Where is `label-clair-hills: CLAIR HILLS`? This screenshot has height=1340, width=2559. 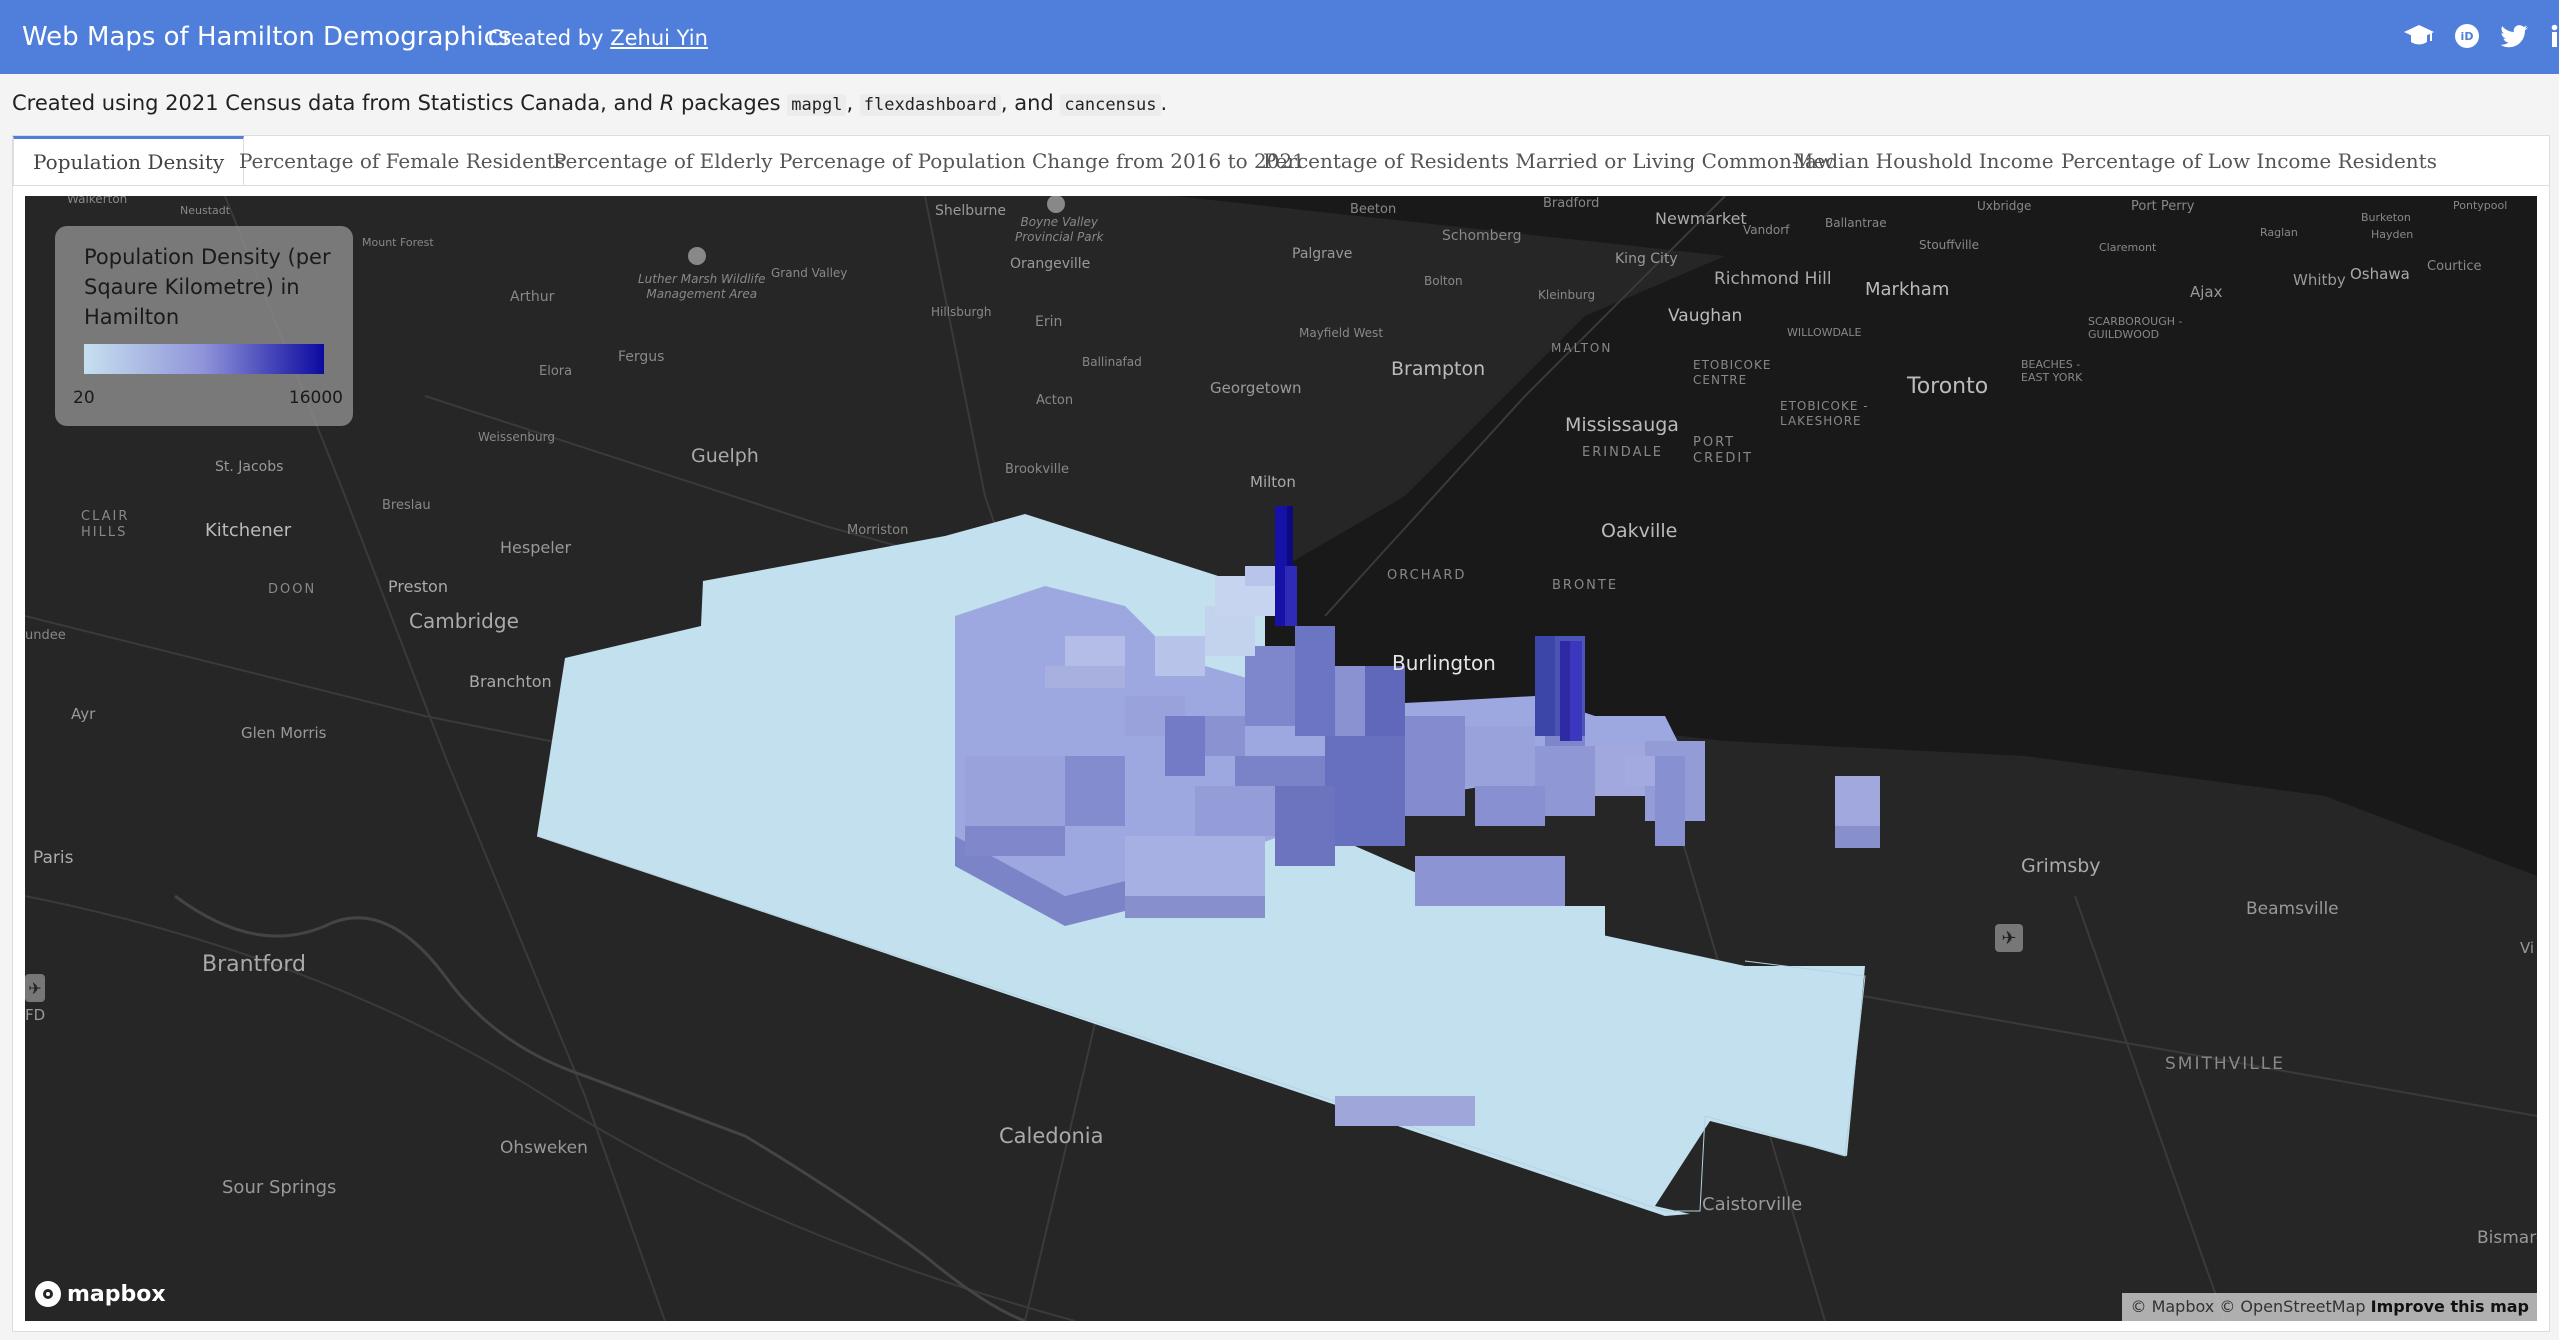
label-clair-hills: CLAIR HILLS is located at coordinates (105, 524).